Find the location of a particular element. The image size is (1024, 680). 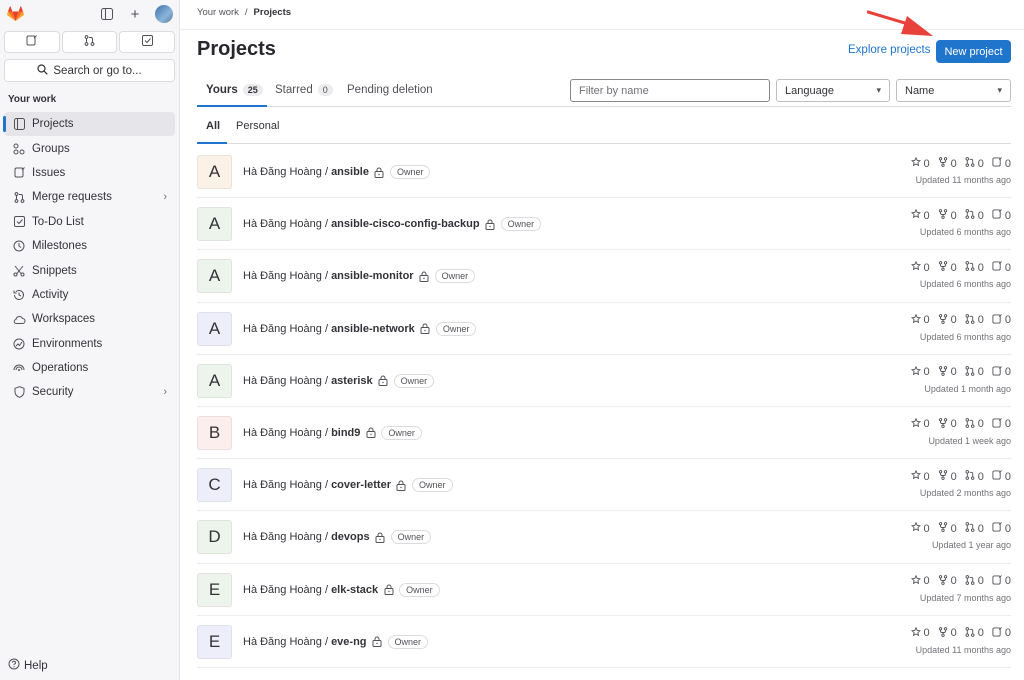

project-name-link: Hà Đăng Hoàng / ansible is located at coordinates (306, 172).